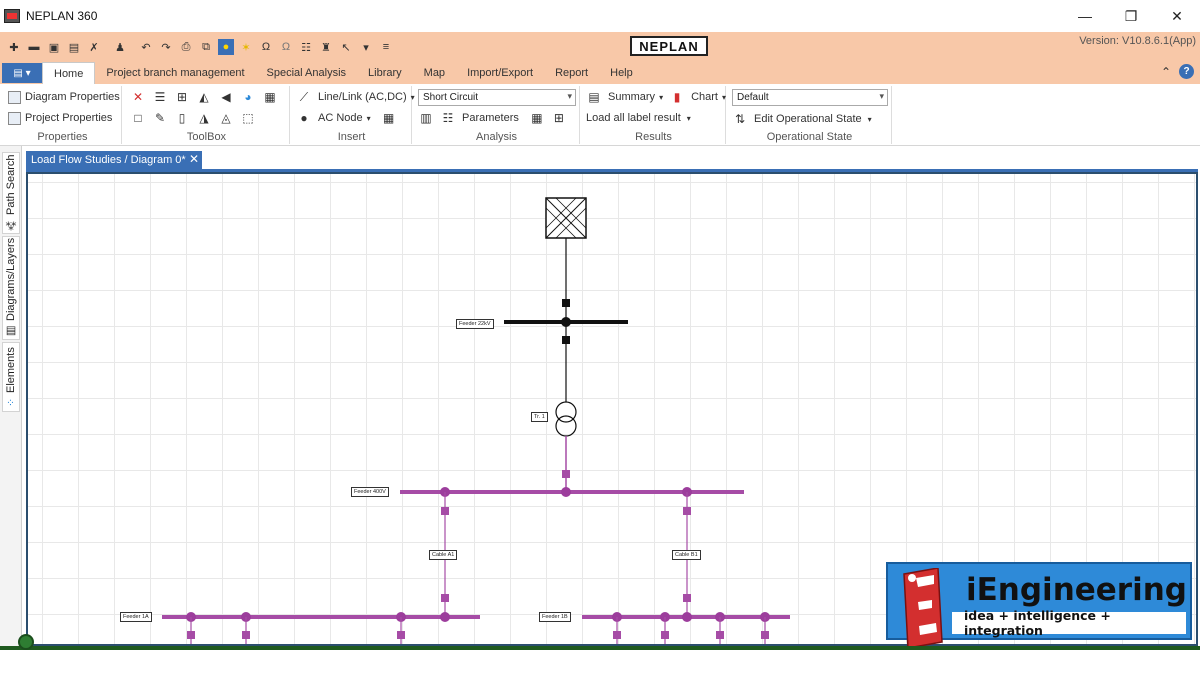  What do you see at coordinates (923, 608) in the screenshot?
I see `ie-badge-icon` at bounding box center [923, 608].